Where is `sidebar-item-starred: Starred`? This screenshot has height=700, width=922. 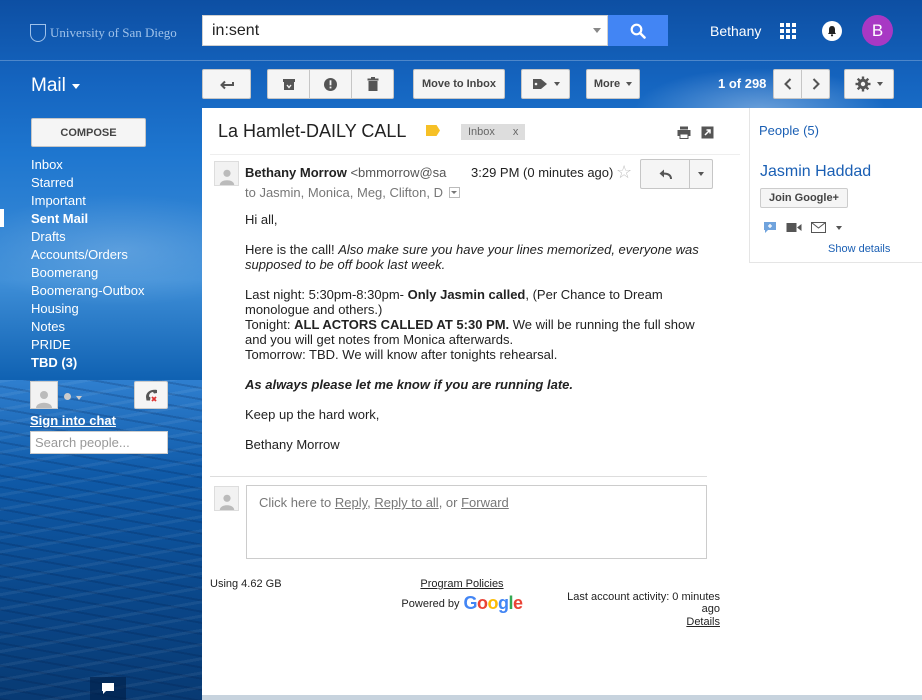 sidebar-item-starred: Starred is located at coordinates (113, 183).